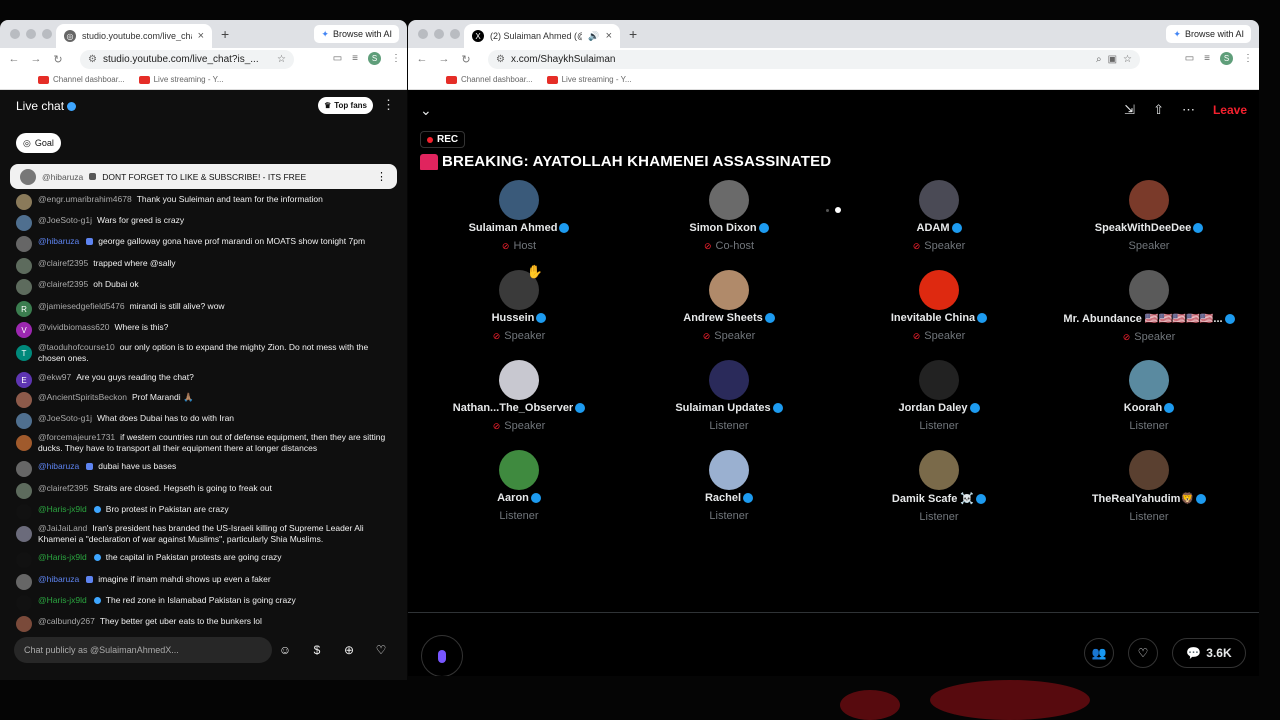 This screenshot has height=720, width=1280. What do you see at coordinates (426, 110) in the screenshot?
I see `collapse-chevron-icon: ⌄` at bounding box center [426, 110].